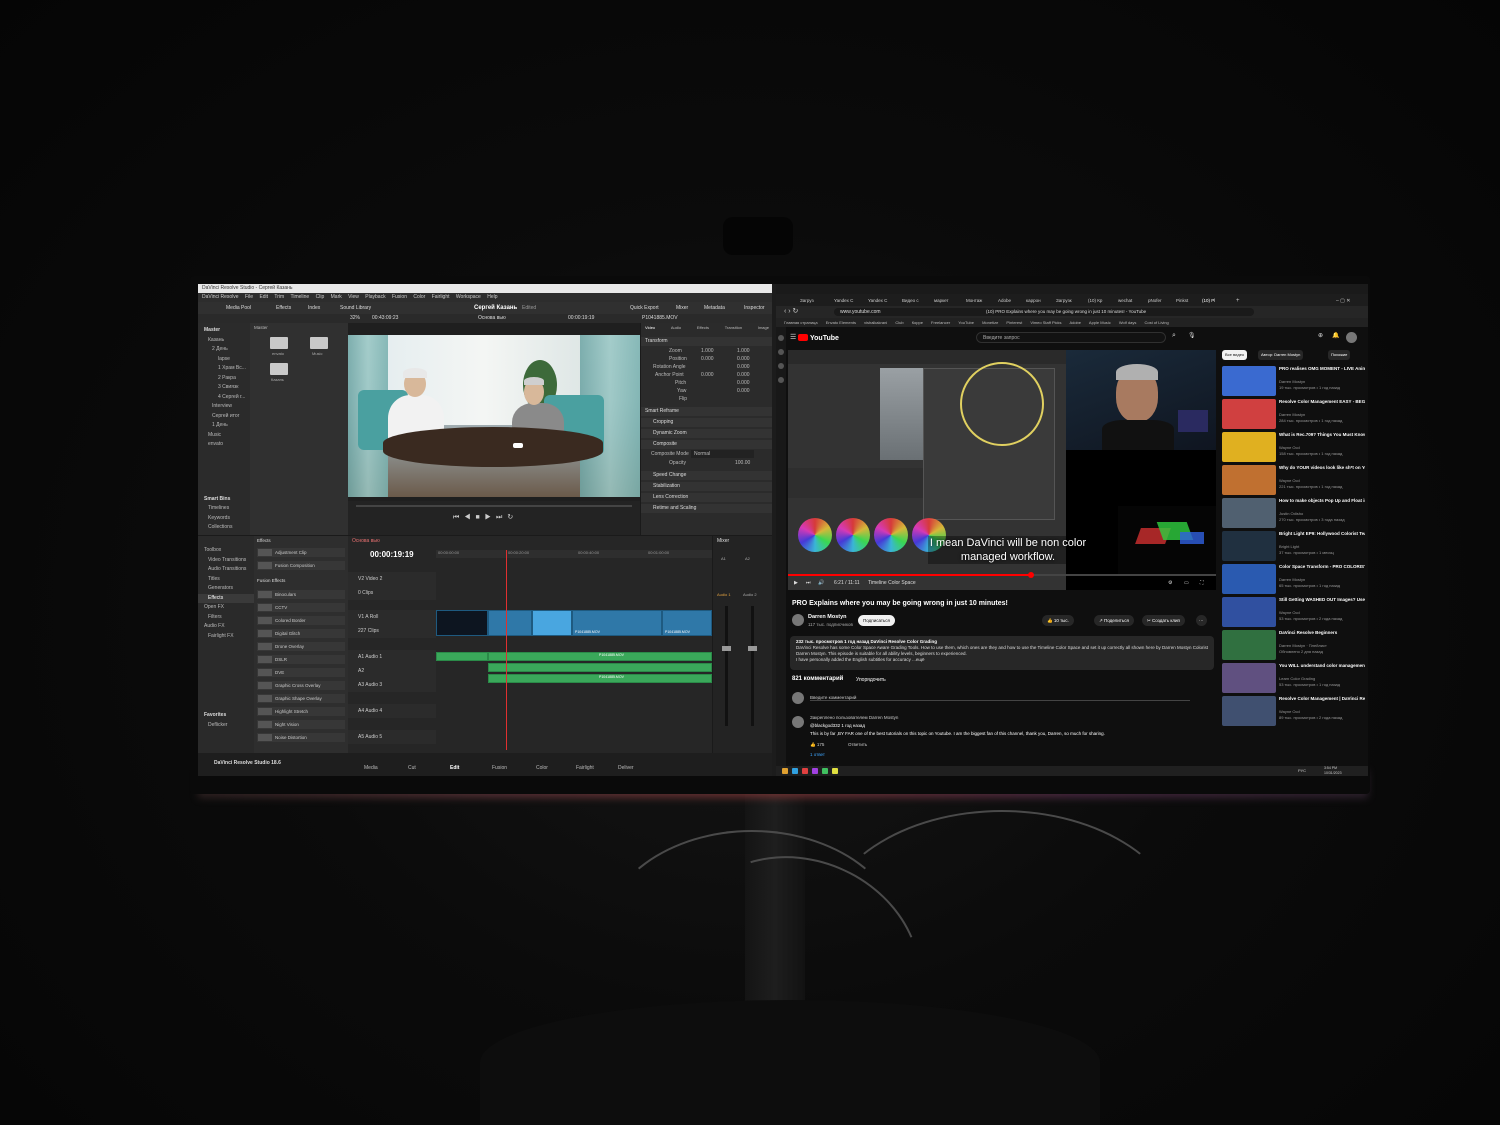  Describe the element at coordinates (279, 297) in the screenshot. I see `menu-item: Trim` at that location.